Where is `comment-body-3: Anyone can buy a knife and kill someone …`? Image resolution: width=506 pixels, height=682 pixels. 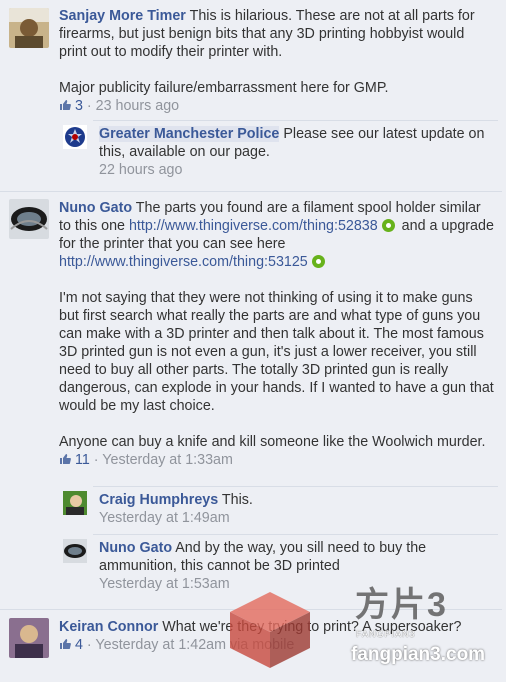 comment-body-3: Anyone can buy a knife and kill someone … is located at coordinates (272, 442).